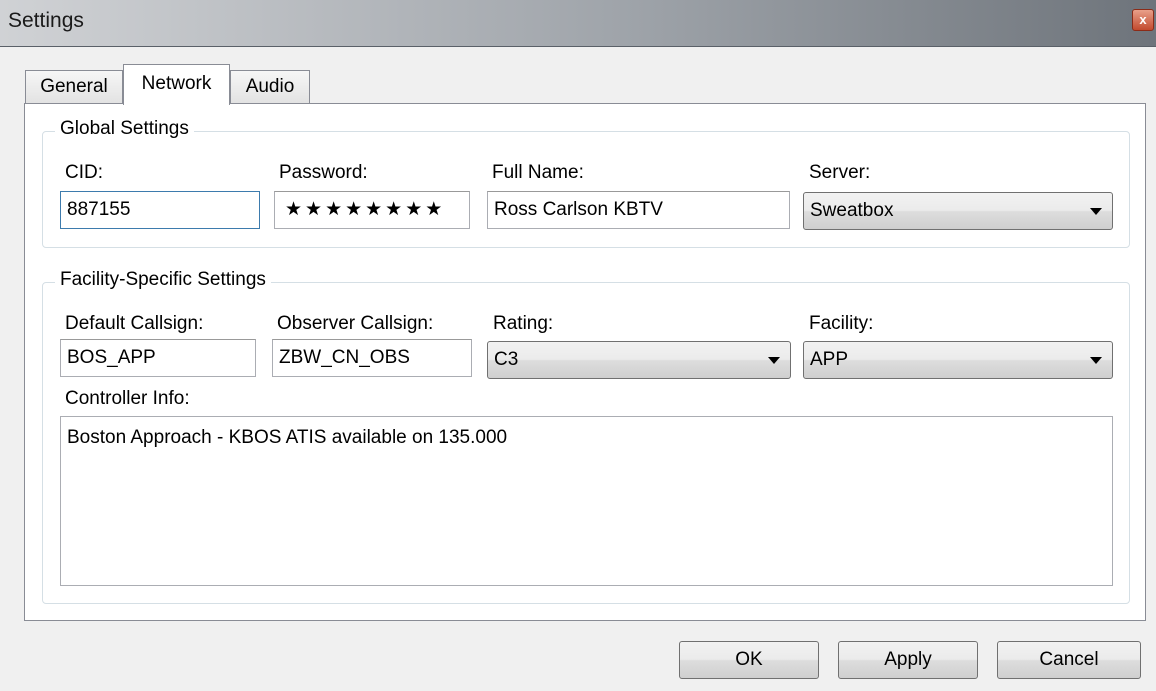 The image size is (1156, 691). Describe the element at coordinates (84, 172) in the screenshot. I see `cid-label: CID:` at that location.